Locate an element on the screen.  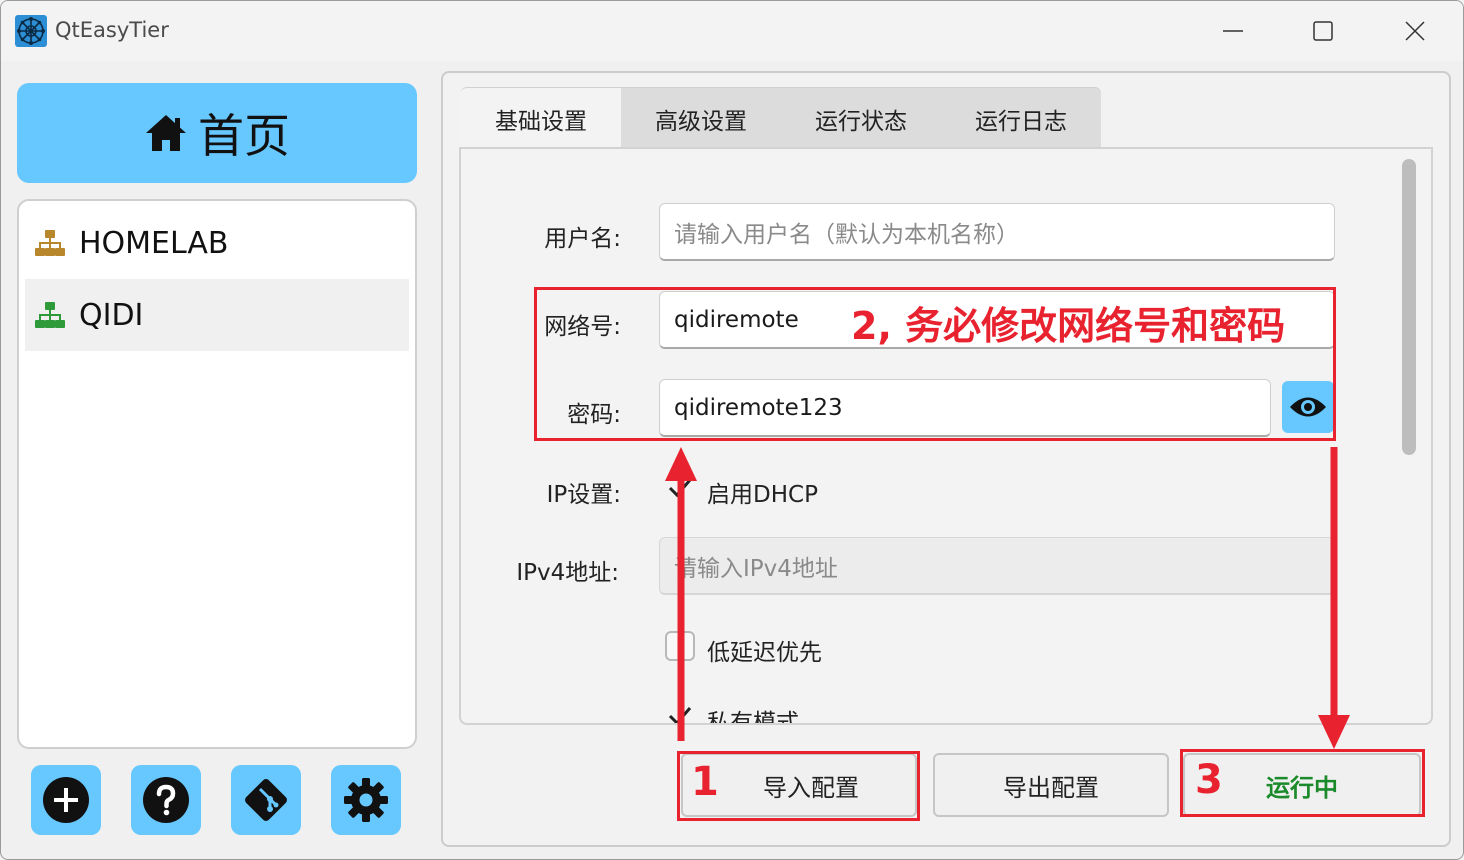
close-button is located at coordinates (1415, 31).